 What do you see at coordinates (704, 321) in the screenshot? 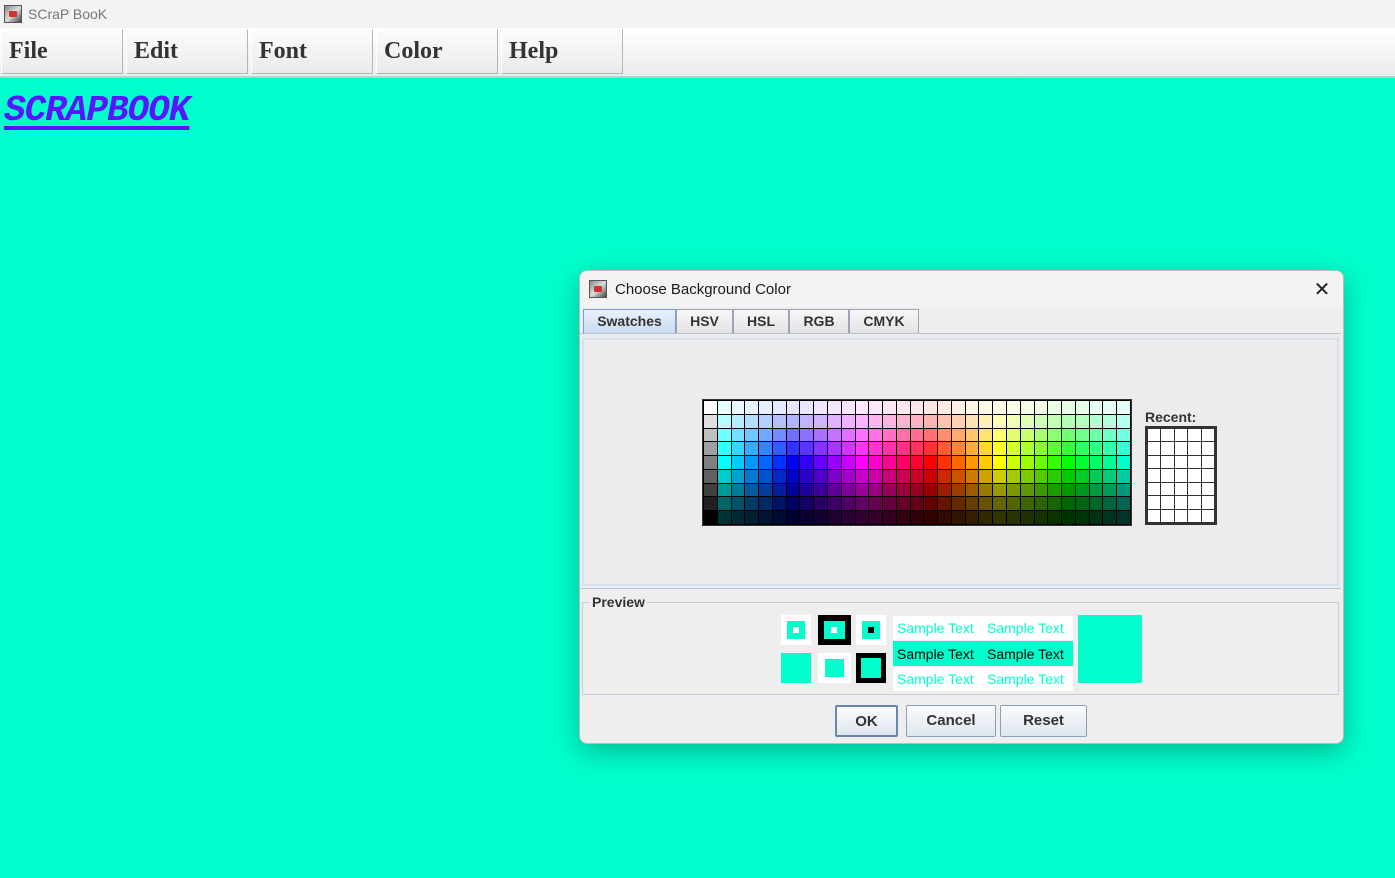
I see `tab-hsv: HSV` at bounding box center [704, 321].